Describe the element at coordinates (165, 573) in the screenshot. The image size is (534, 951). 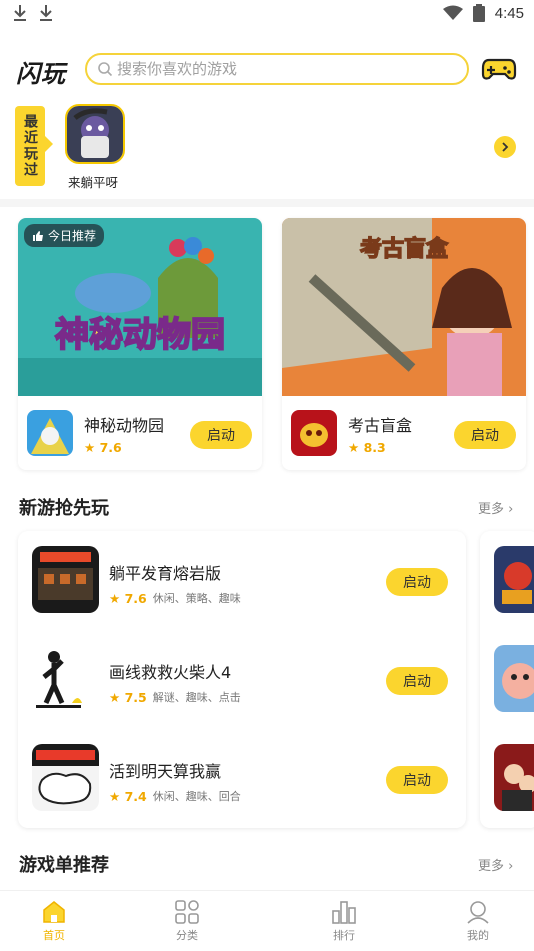
I see `game-name: 躺平发育熔岩版` at that location.